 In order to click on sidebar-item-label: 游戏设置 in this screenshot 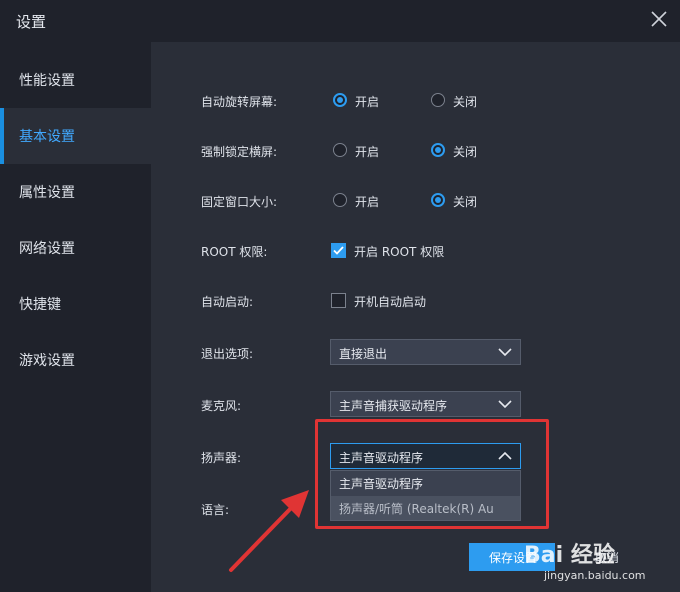, I will do `click(47, 361)`.